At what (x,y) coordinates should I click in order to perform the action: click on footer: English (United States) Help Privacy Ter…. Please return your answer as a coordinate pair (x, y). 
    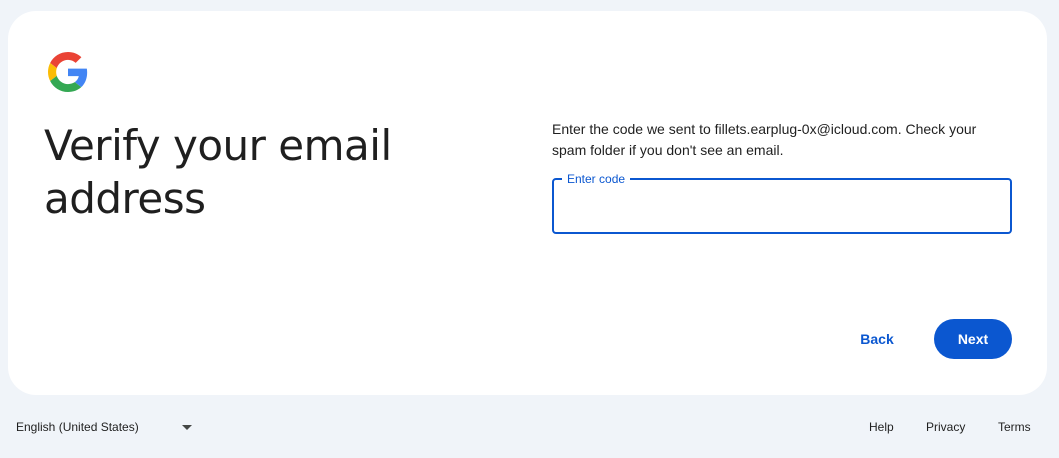
    Looking at the image, I should click on (529, 427).